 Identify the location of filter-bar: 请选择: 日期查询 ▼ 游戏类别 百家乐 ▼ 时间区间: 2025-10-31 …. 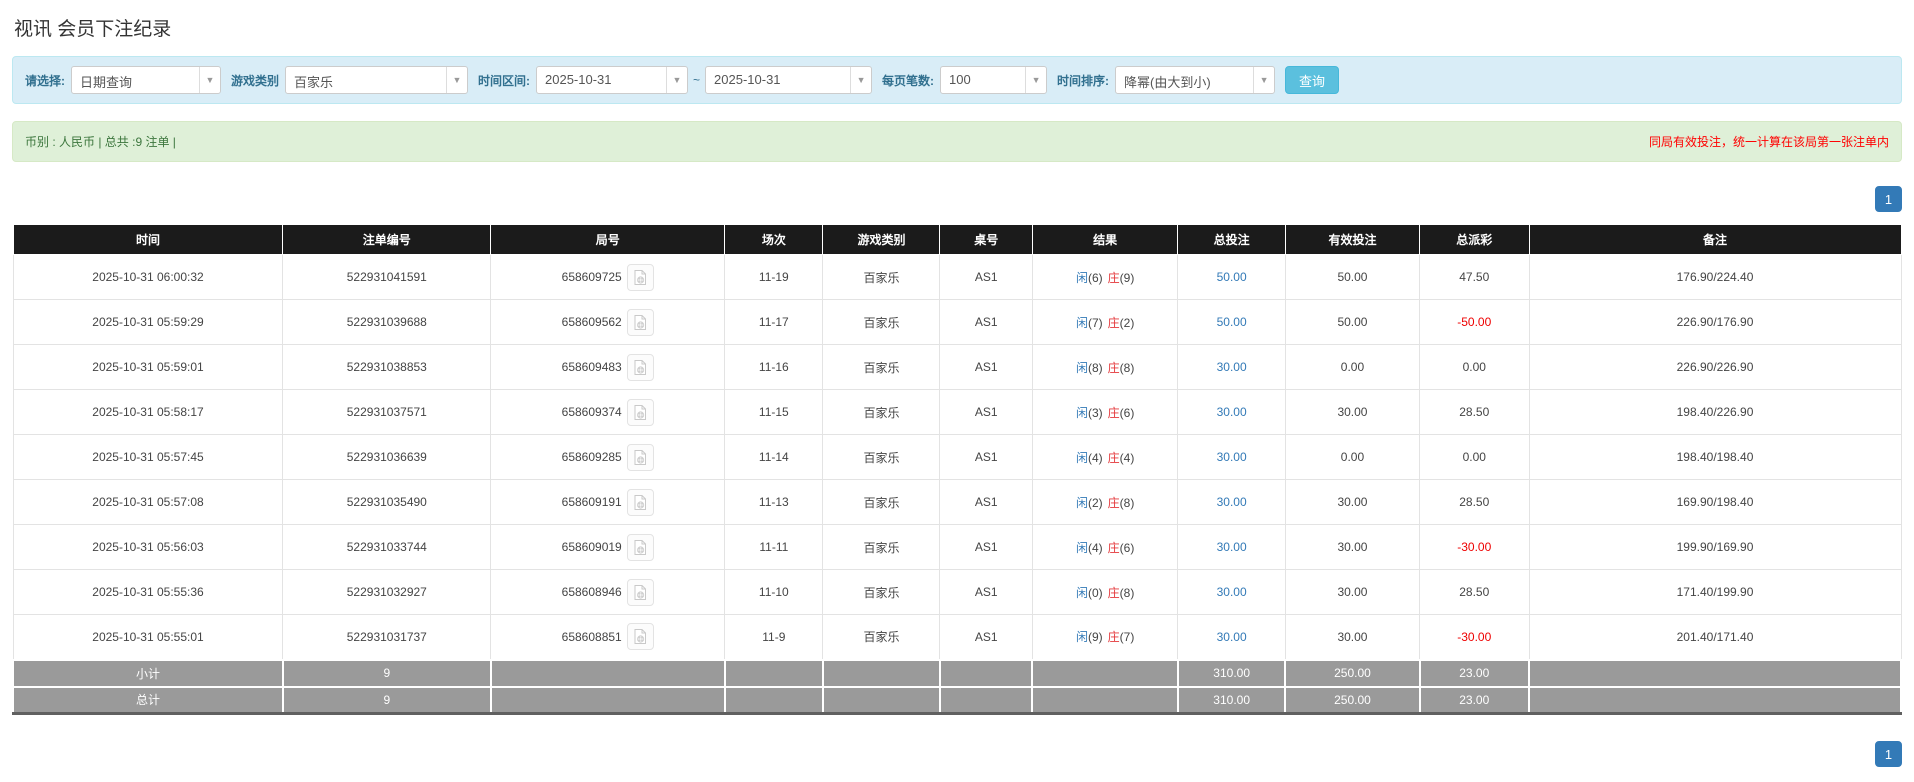
(957, 80).